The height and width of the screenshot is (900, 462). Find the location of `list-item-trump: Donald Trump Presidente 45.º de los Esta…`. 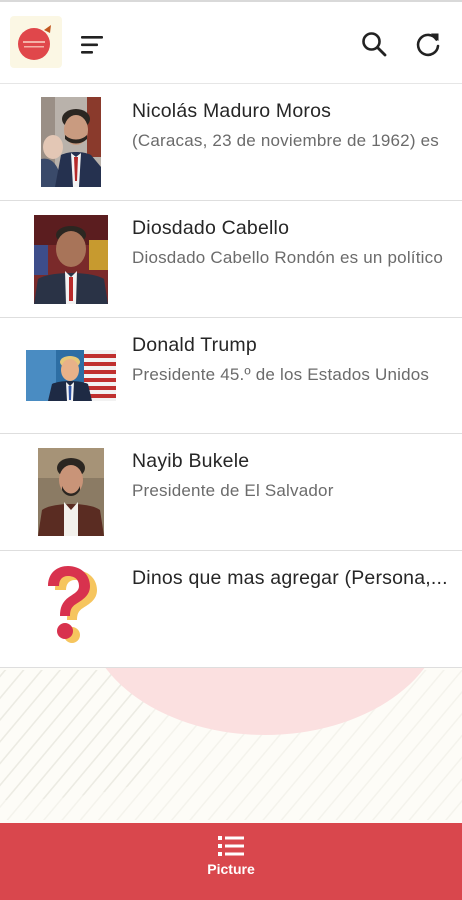

list-item-trump: Donald Trump Presidente 45.º de los Esta… is located at coordinates (231, 376).